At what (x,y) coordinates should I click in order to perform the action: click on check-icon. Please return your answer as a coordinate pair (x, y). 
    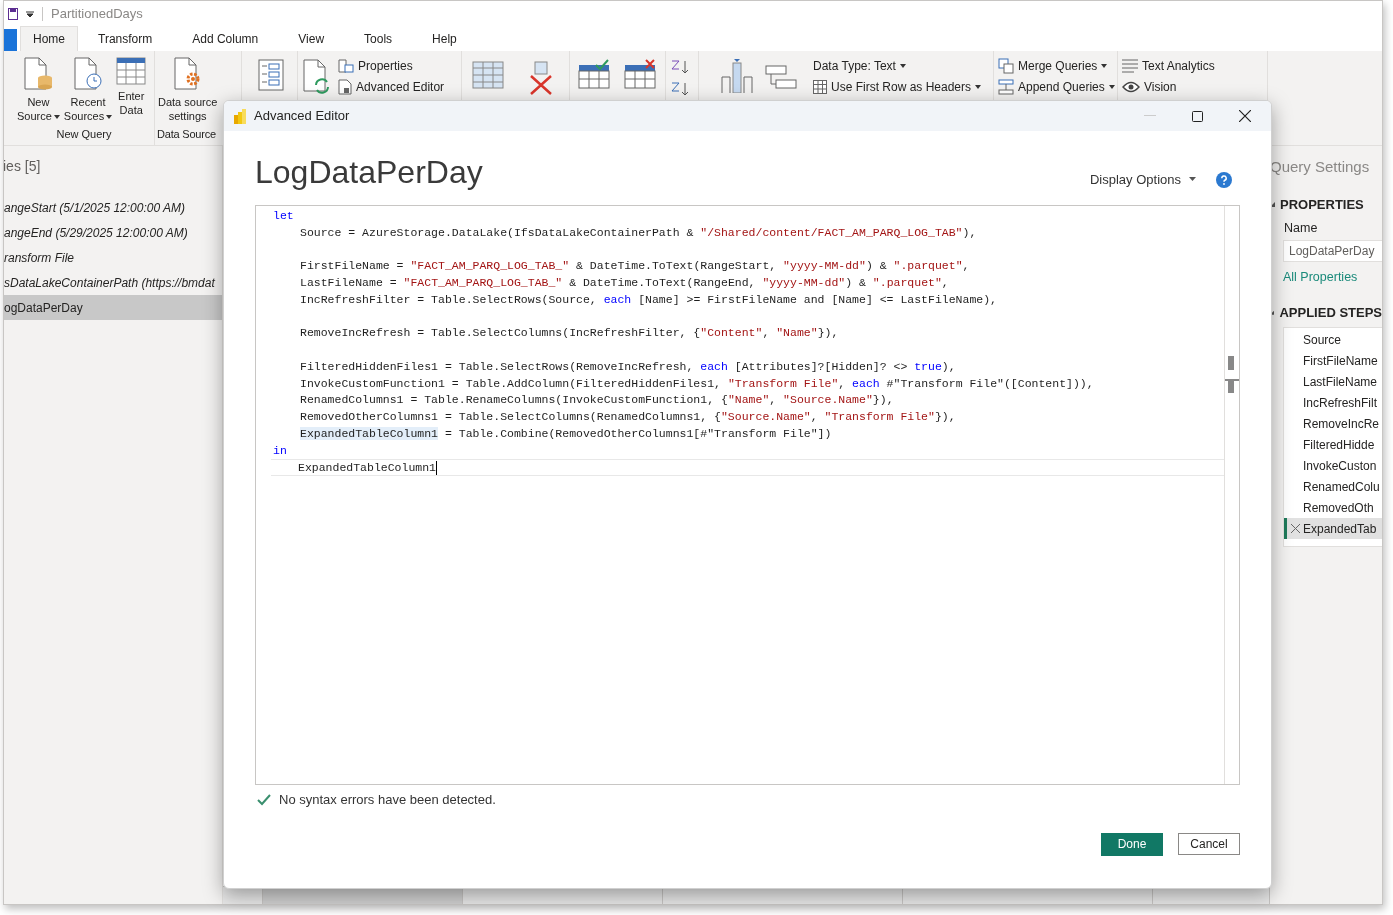
    Looking at the image, I should click on (264, 799).